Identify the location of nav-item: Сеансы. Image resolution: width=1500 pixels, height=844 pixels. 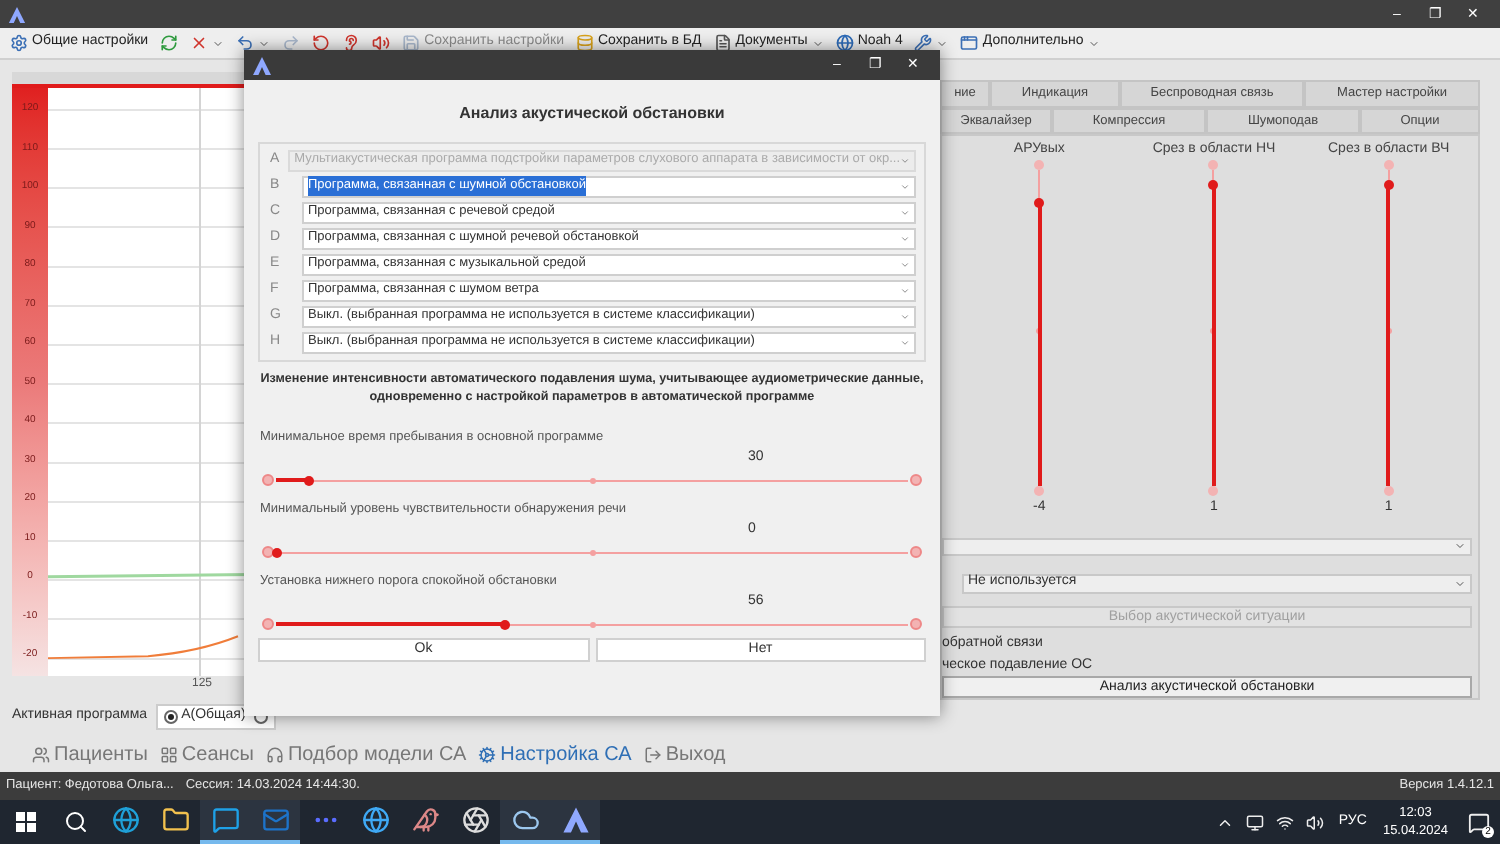
(206, 754).